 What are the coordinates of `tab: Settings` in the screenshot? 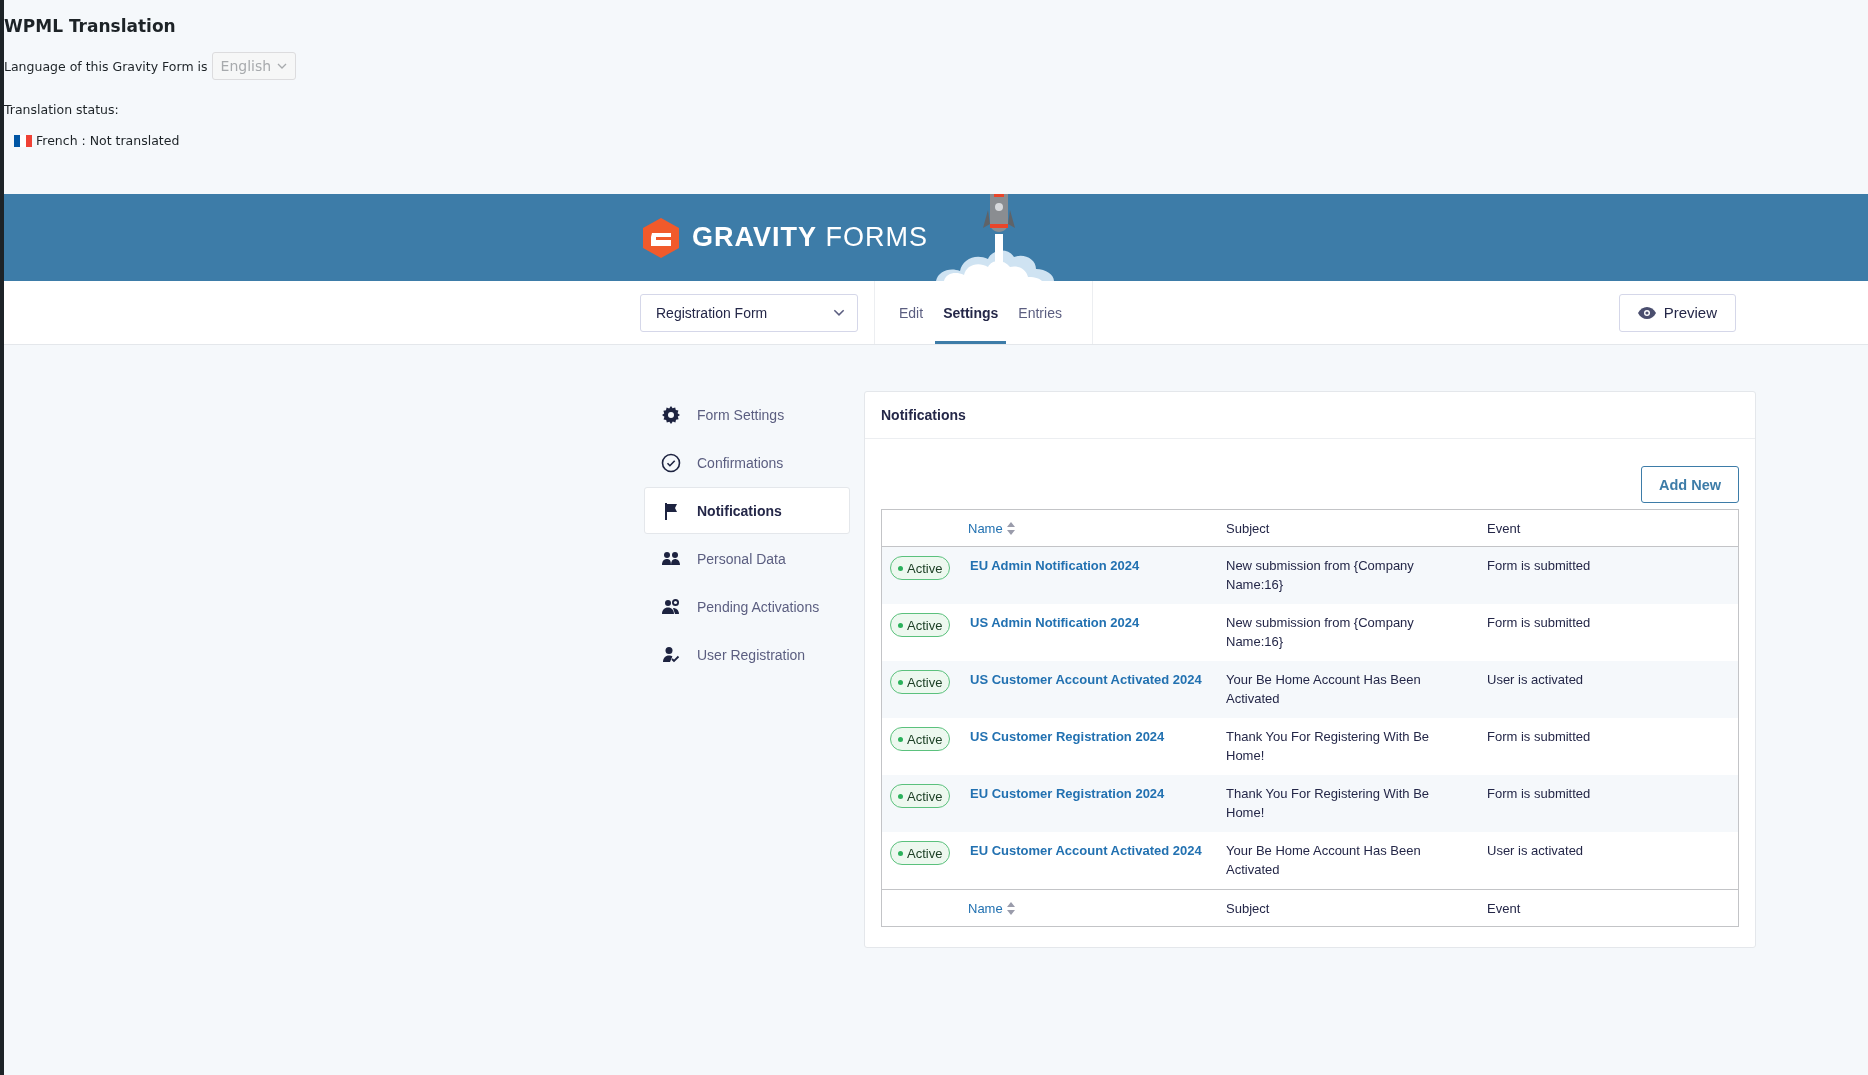 It's located at (971, 312).